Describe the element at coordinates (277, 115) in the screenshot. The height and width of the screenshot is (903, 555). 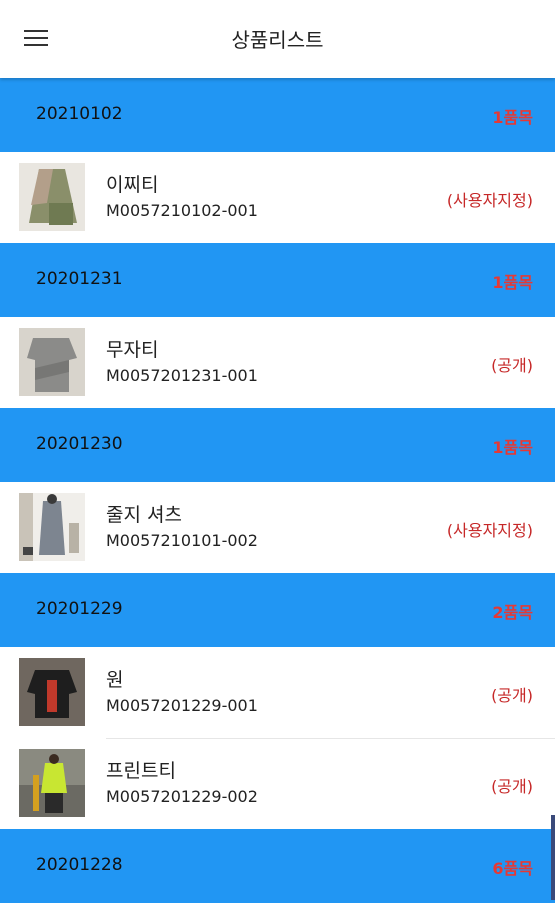
I see `group-header: 20210102 1품목` at that location.